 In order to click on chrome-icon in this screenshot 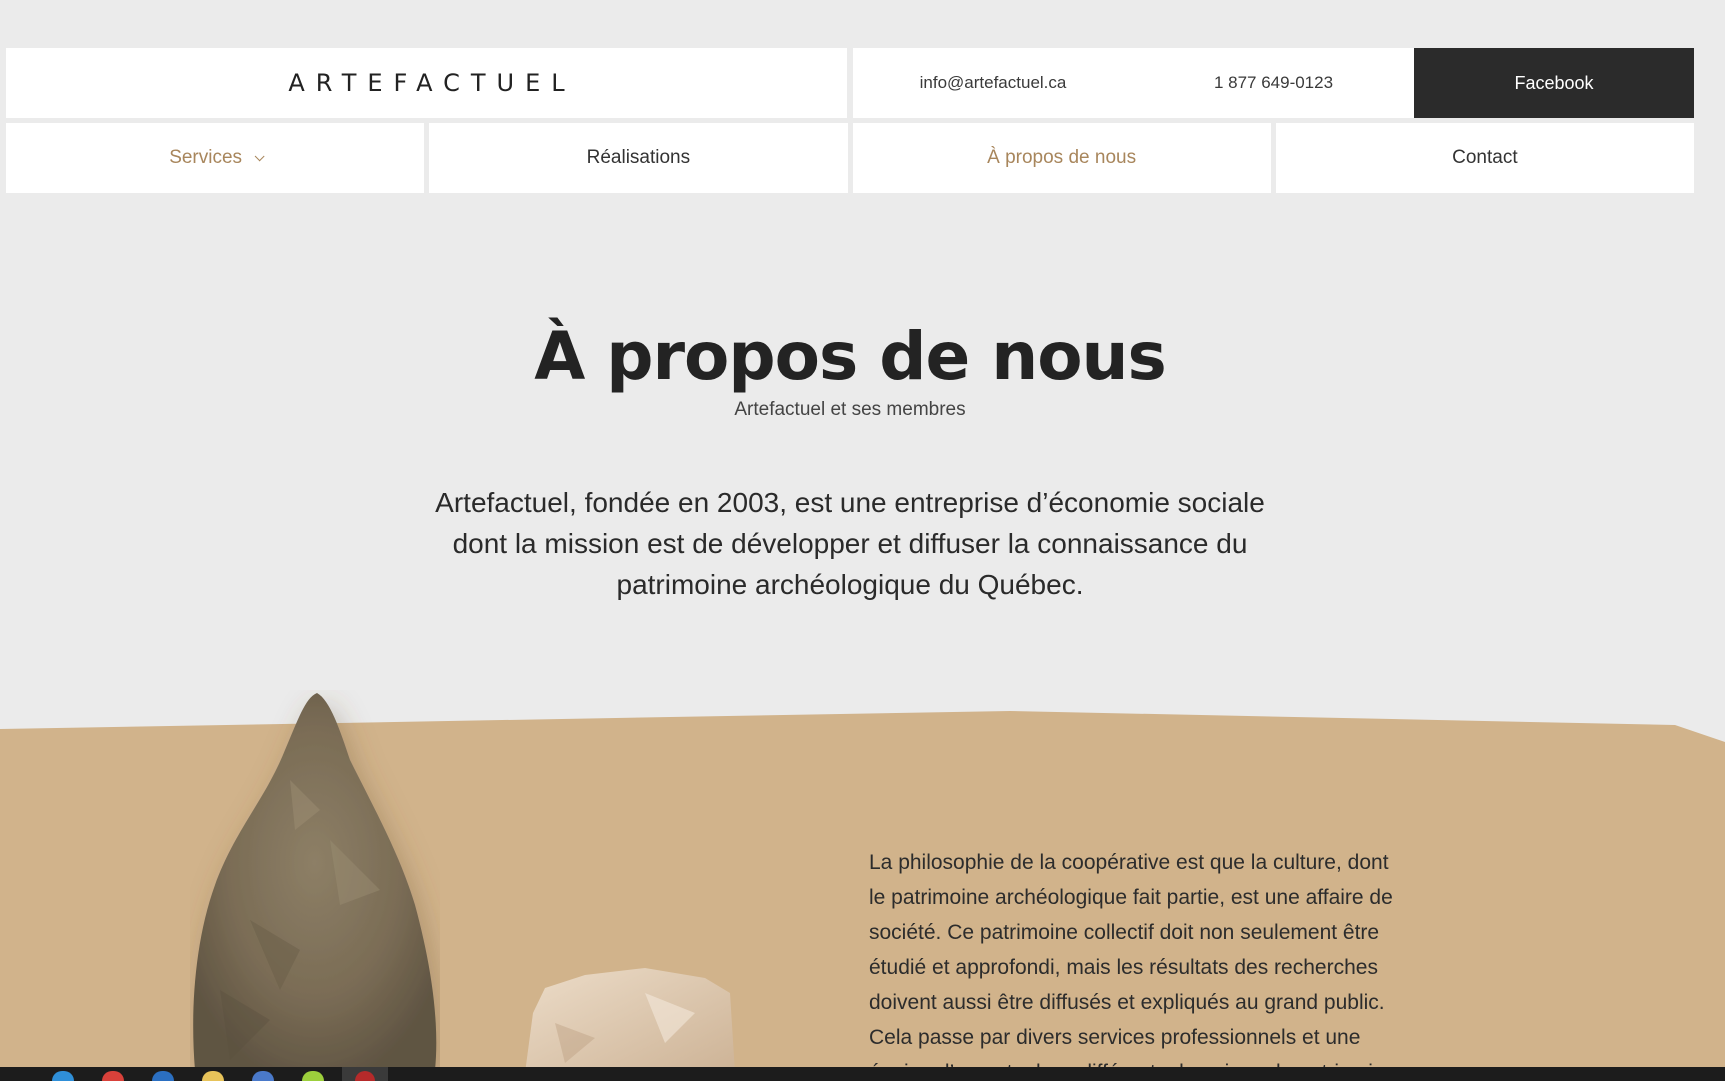, I will do `click(113, 1076)`.